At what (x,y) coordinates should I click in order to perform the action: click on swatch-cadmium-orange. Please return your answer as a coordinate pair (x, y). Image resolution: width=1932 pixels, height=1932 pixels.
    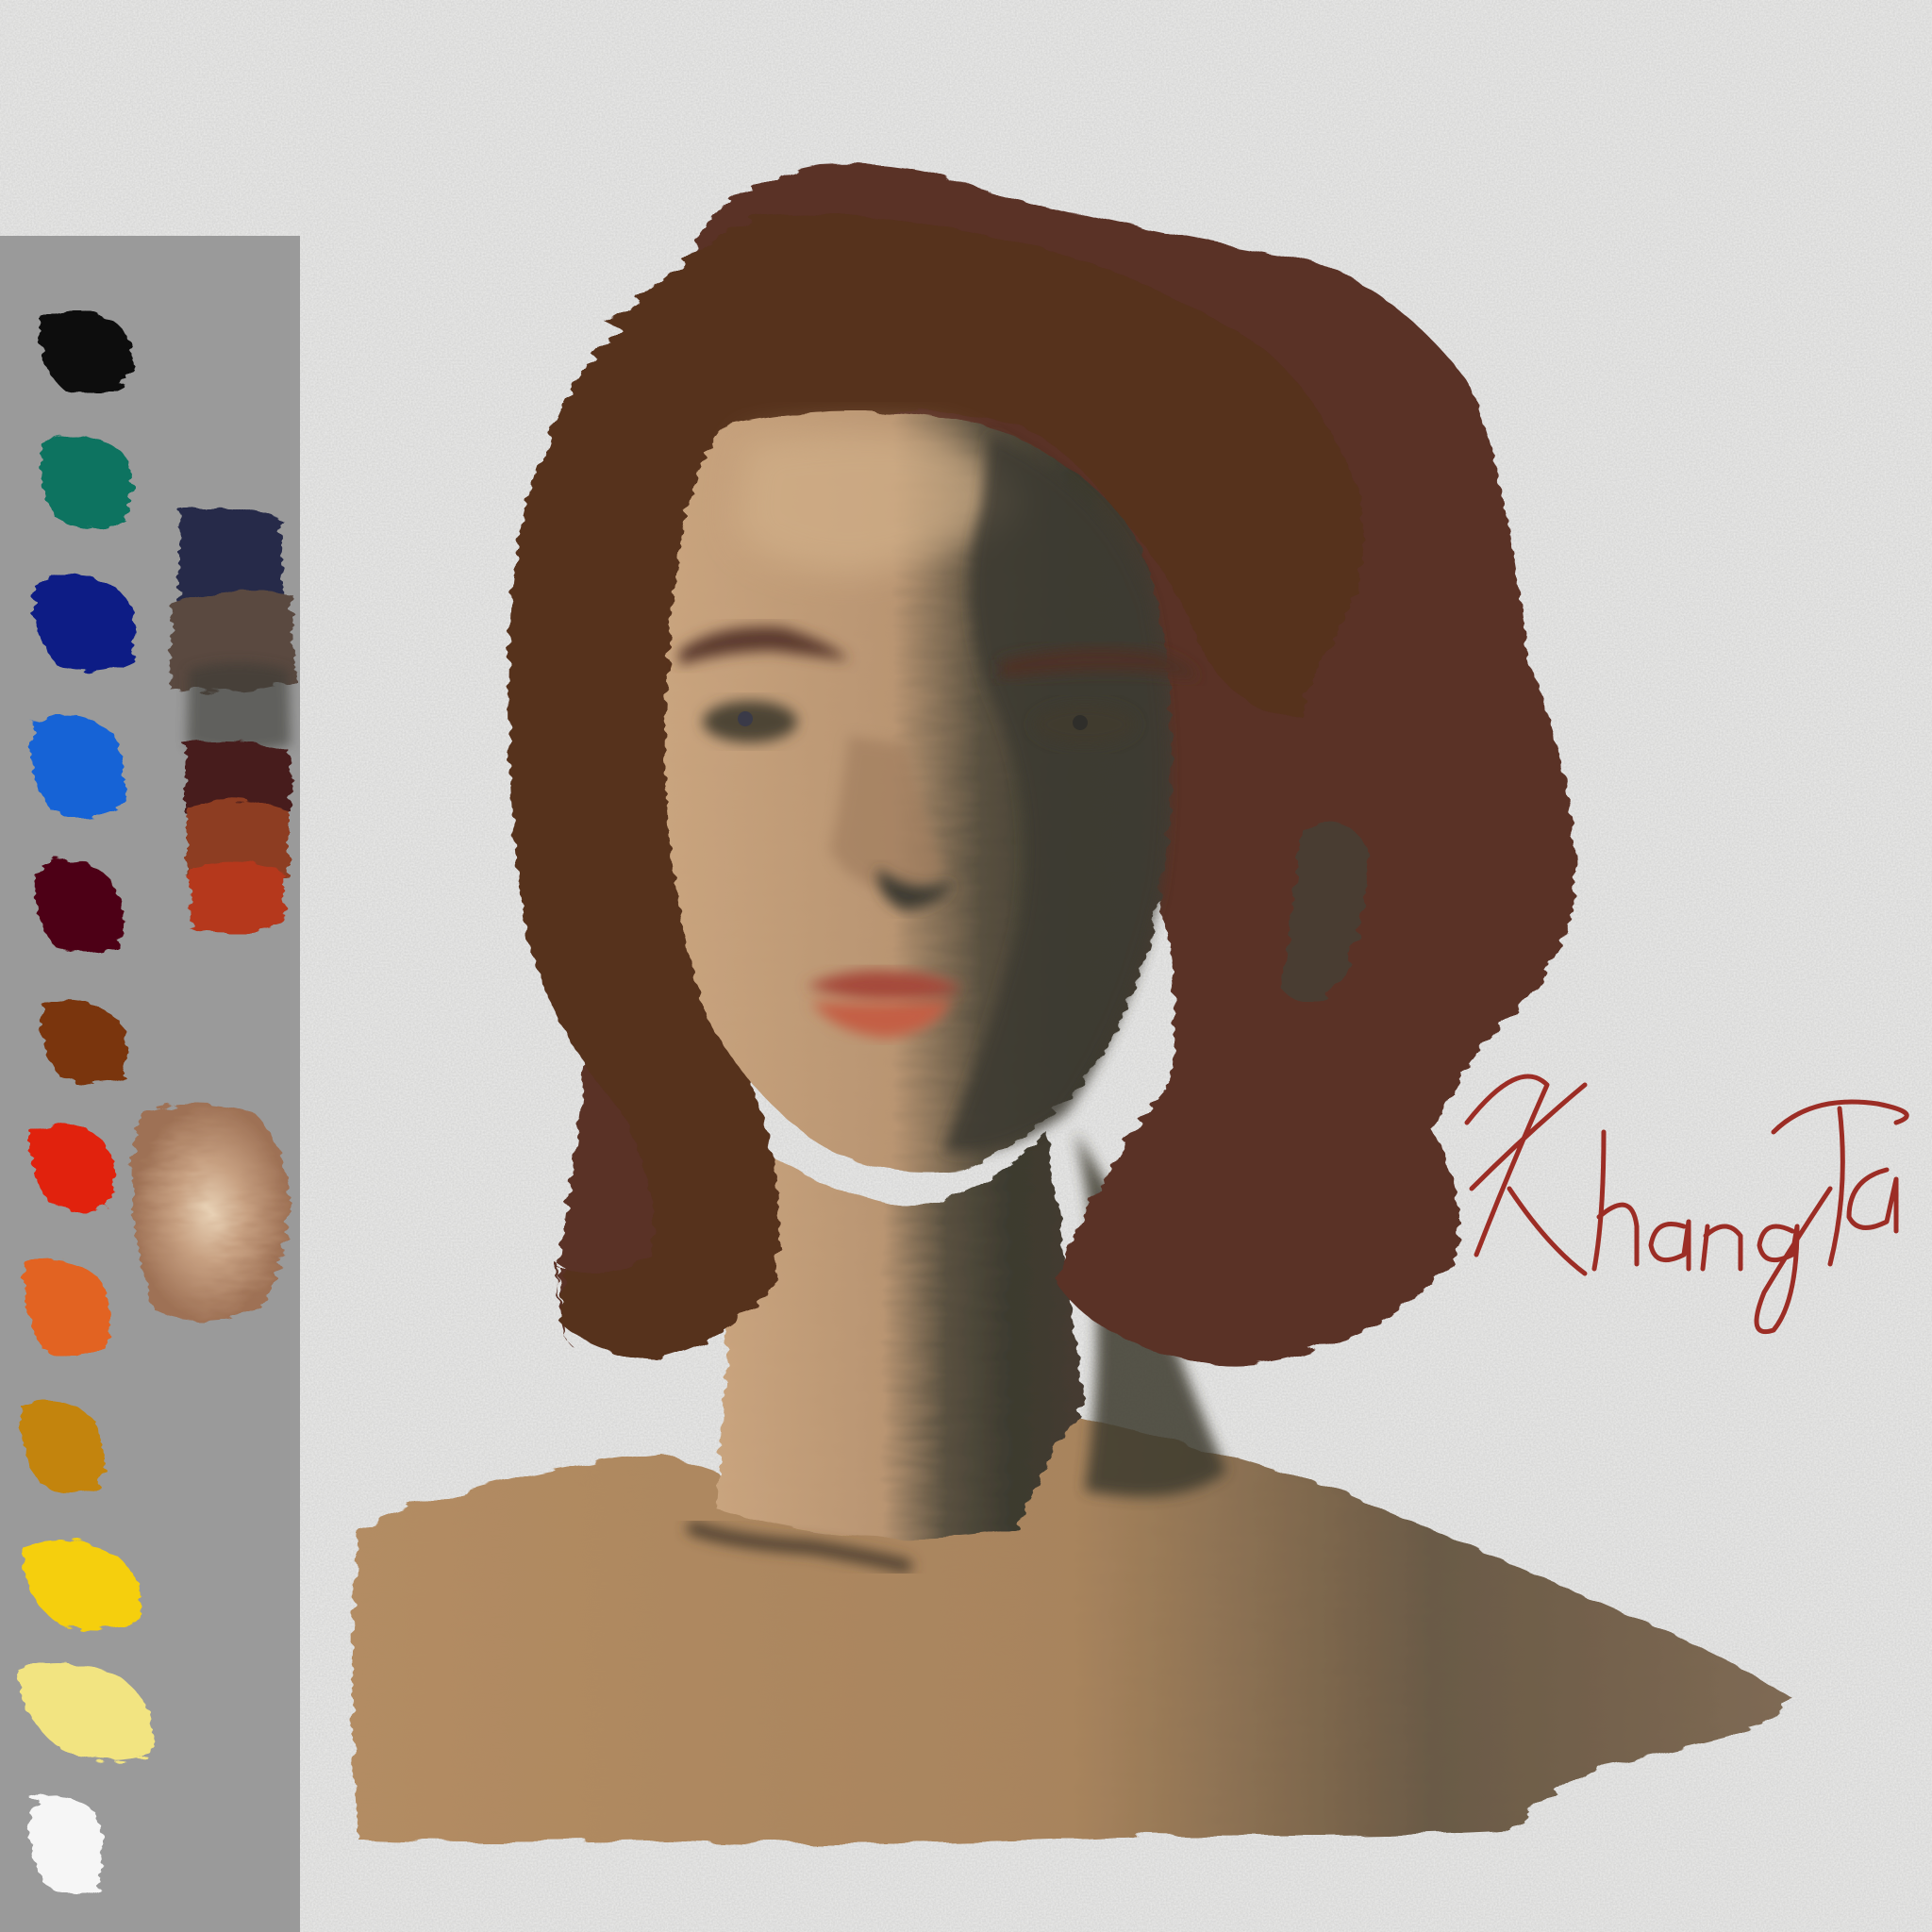
    Looking at the image, I should click on (67, 1308).